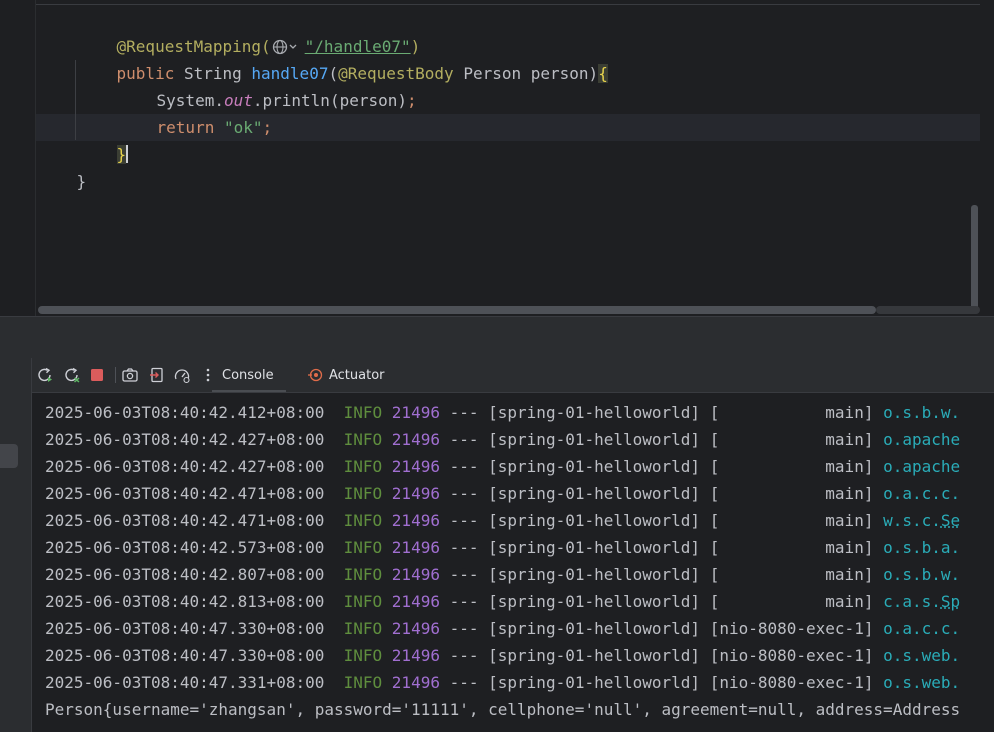 This screenshot has width=994, height=732. Describe the element at coordinates (9, 456) in the screenshot. I see `selected-tool-marker` at that location.